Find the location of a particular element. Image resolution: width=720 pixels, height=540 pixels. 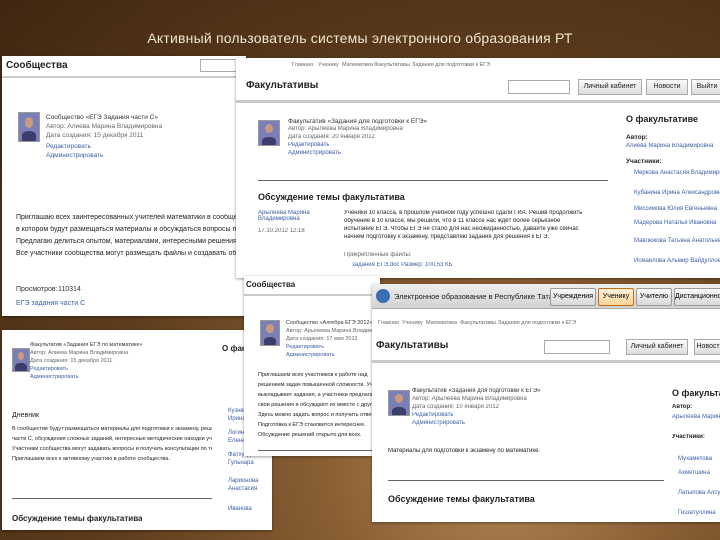

middle-breadcrumb: Факультативы is located at coordinates (392, 65).